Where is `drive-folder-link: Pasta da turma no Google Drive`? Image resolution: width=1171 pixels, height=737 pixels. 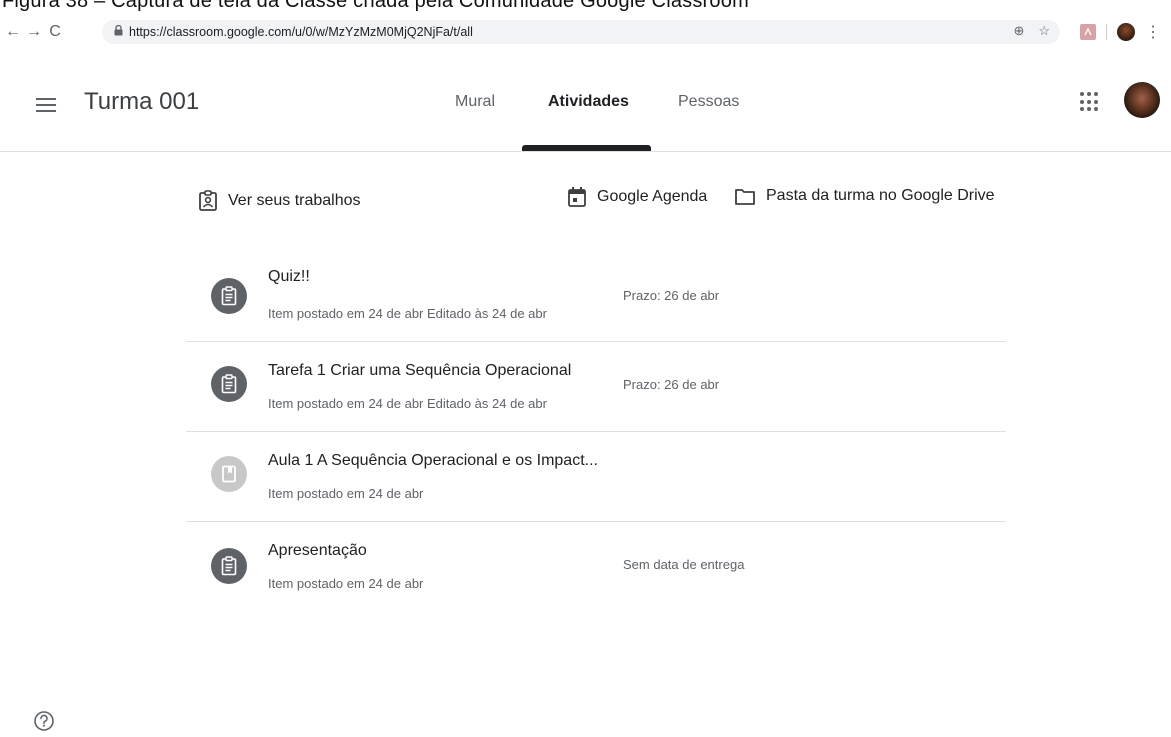
drive-folder-link: Pasta da turma no Google Drive is located at coordinates (864, 196).